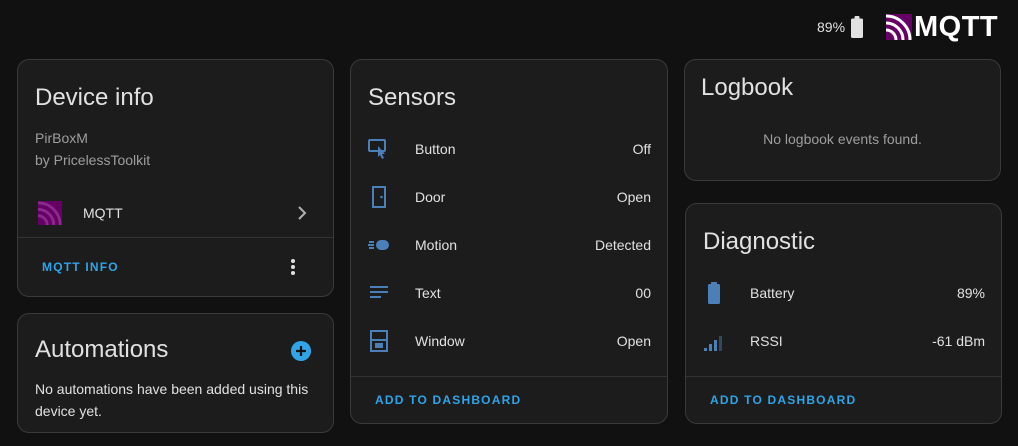 This screenshot has width=1018, height=446. What do you see at coordinates (50, 213) in the screenshot?
I see `mqtt-icon` at bounding box center [50, 213].